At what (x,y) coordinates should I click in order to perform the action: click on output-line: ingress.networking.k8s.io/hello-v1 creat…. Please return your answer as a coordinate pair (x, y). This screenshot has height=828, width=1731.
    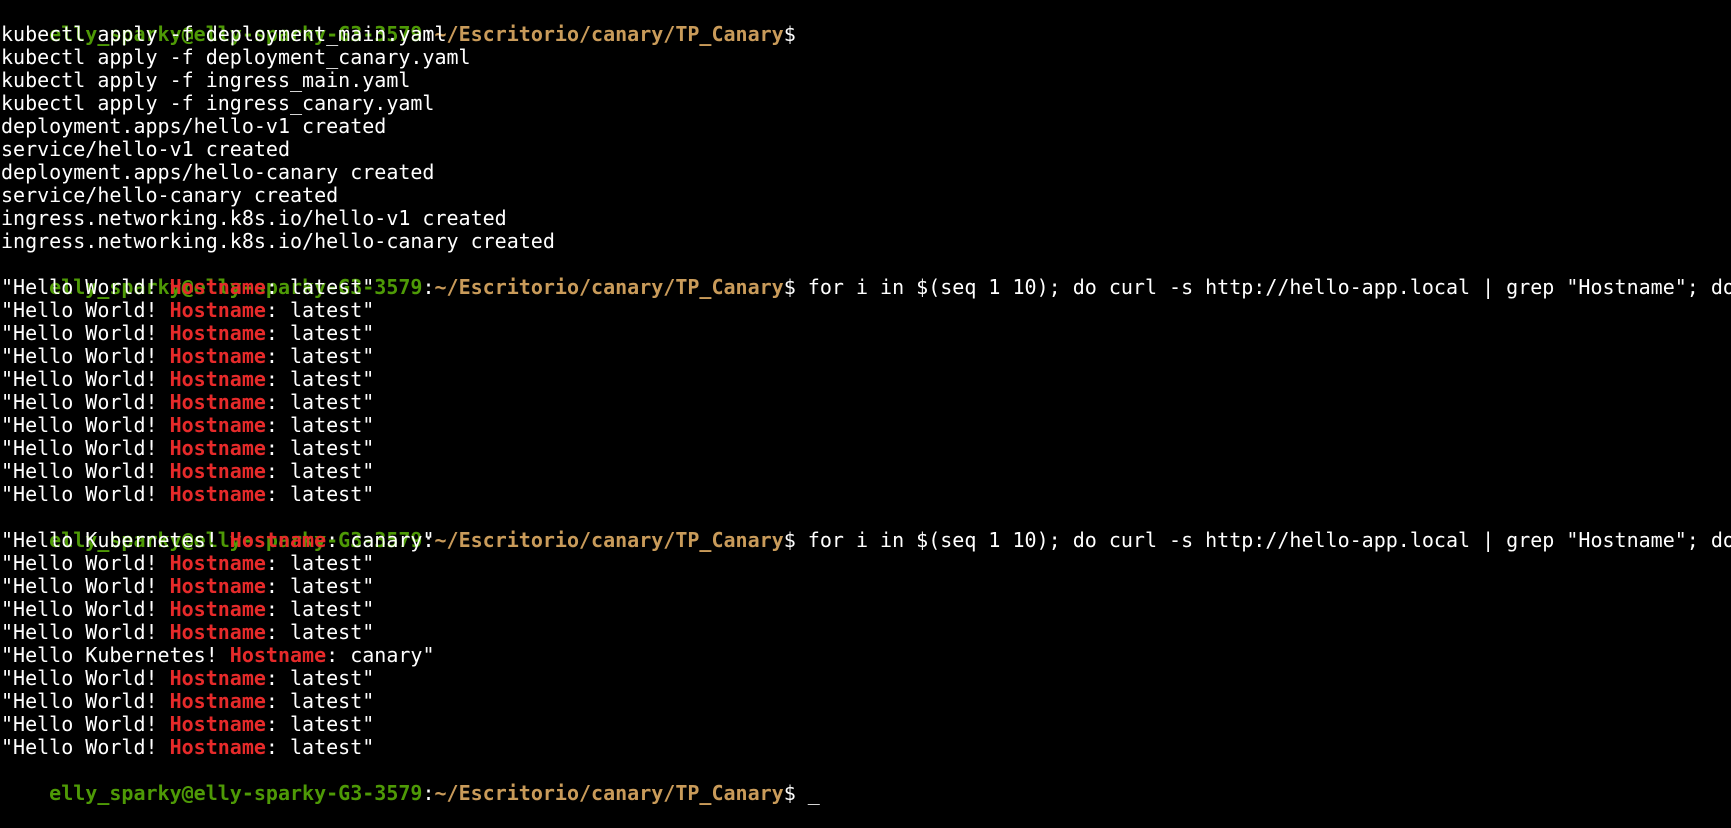
    Looking at the image, I should click on (254, 218).